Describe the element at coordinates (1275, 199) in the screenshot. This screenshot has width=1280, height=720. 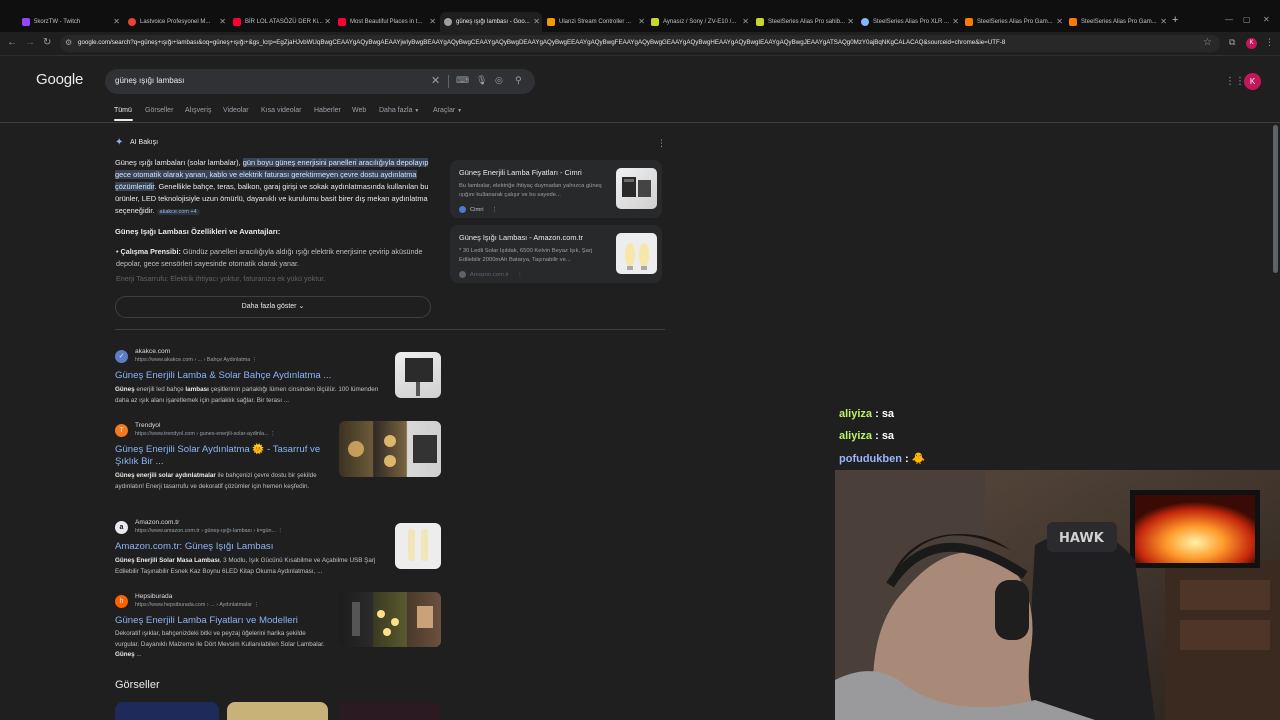
I see `page-scrollbar` at that location.